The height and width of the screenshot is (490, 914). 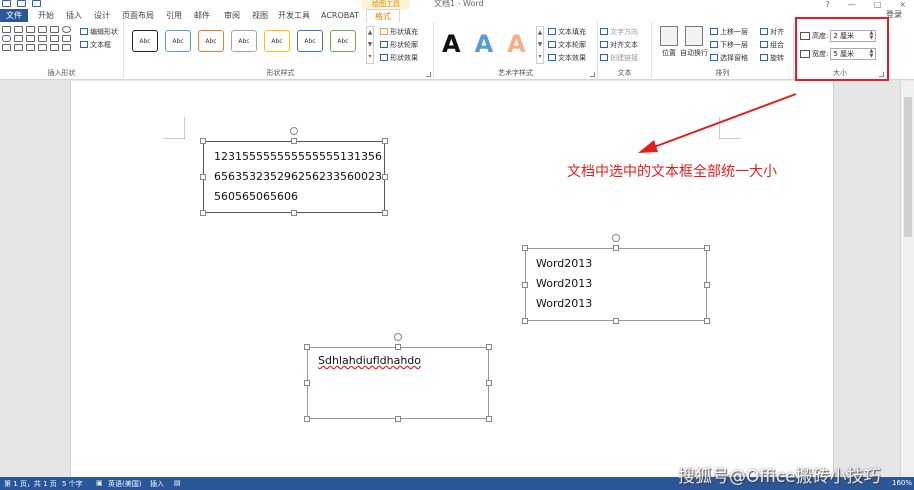 What do you see at coordinates (852, 4) in the screenshot?
I see `minimize-button: —` at bounding box center [852, 4].